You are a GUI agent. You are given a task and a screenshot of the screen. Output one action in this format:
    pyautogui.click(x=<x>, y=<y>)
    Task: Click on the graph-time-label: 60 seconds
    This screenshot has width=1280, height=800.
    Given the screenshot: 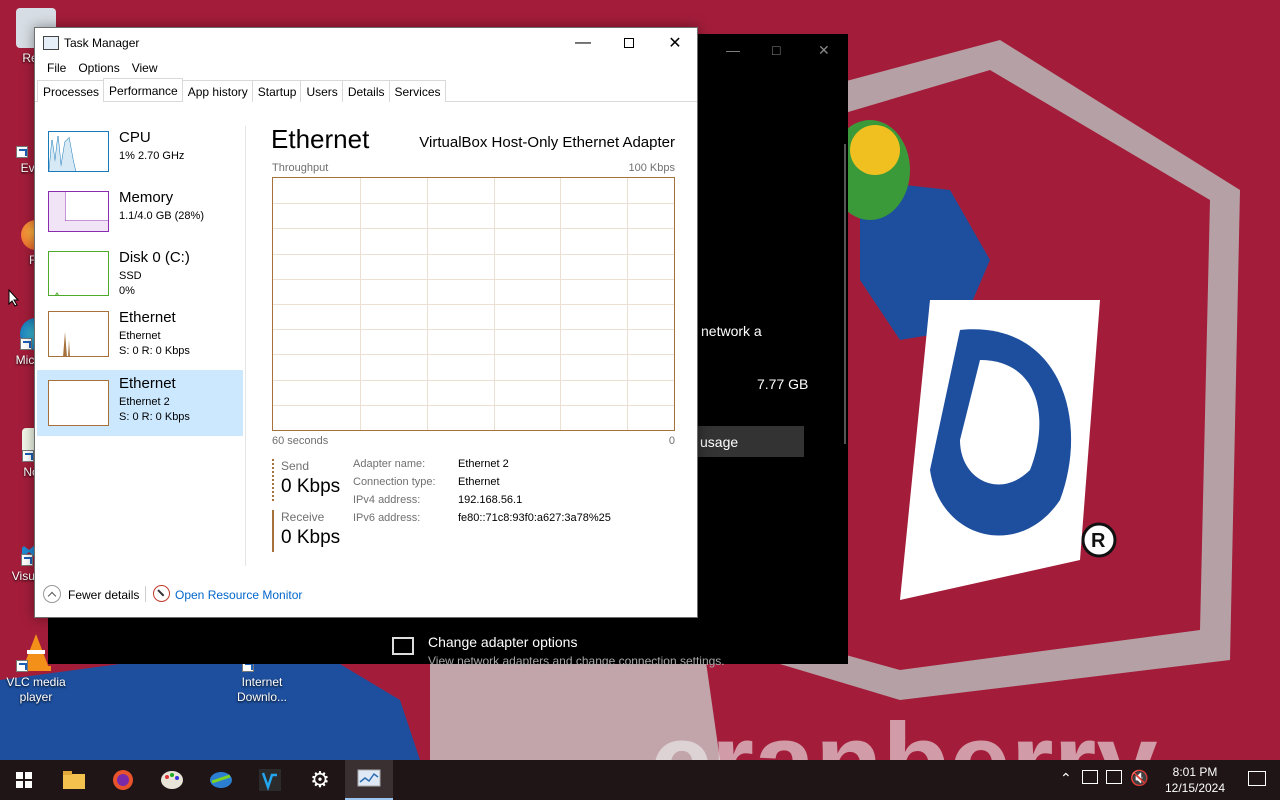 What is the action you would take?
    pyautogui.click(x=300, y=441)
    